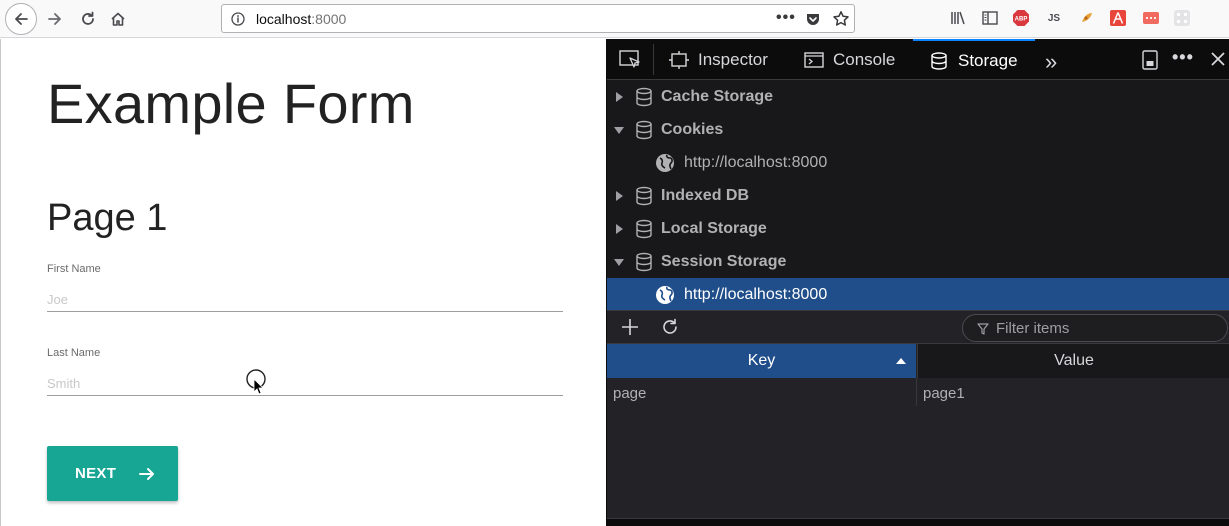  Describe the element at coordinates (692, 129) in the screenshot. I see `tree-item-label: Cookies` at that location.